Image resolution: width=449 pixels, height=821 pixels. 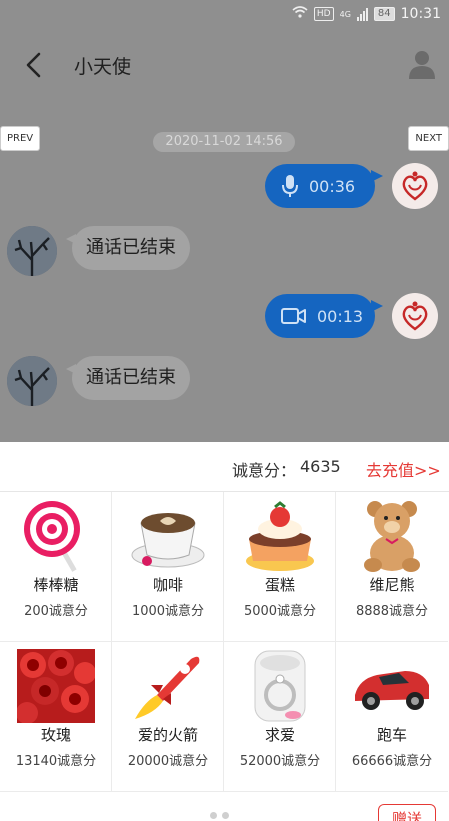 What do you see at coordinates (224, 467) in the screenshot?
I see `score-row: 诚意分： 4635 去充值>>` at bounding box center [224, 467].